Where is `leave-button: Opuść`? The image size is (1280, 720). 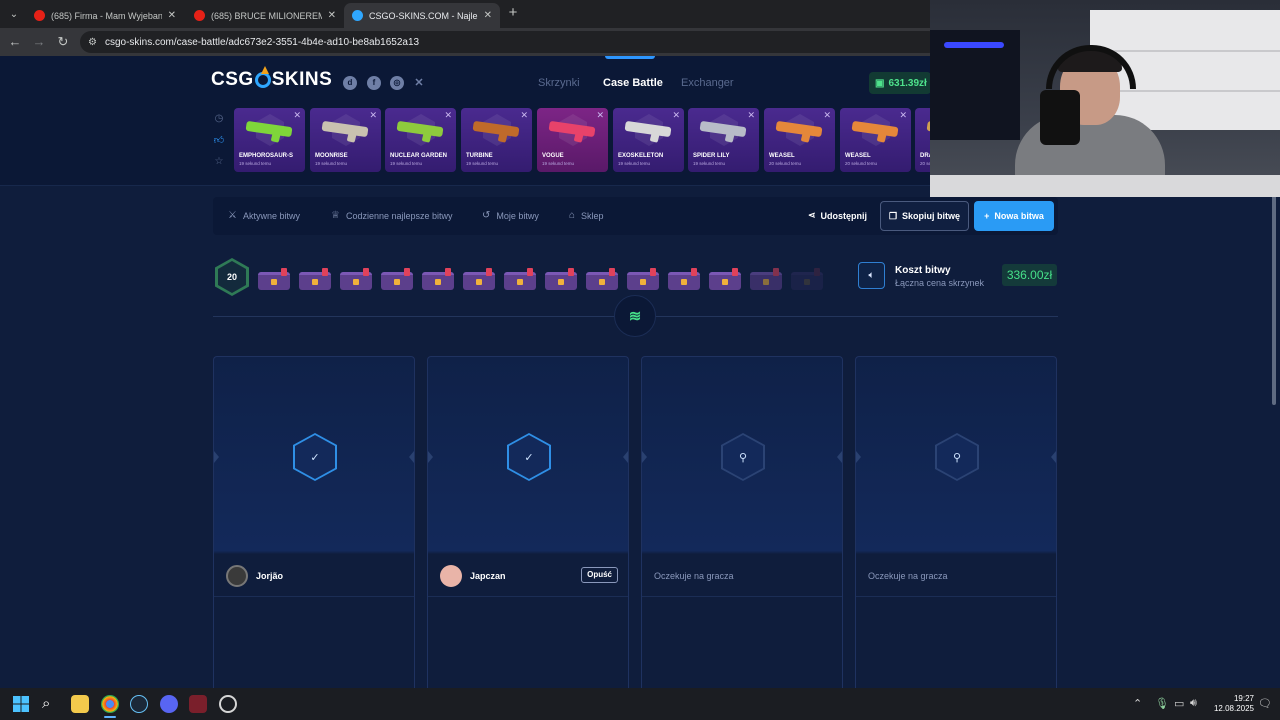
leave-button: Opuść is located at coordinates (599, 575).